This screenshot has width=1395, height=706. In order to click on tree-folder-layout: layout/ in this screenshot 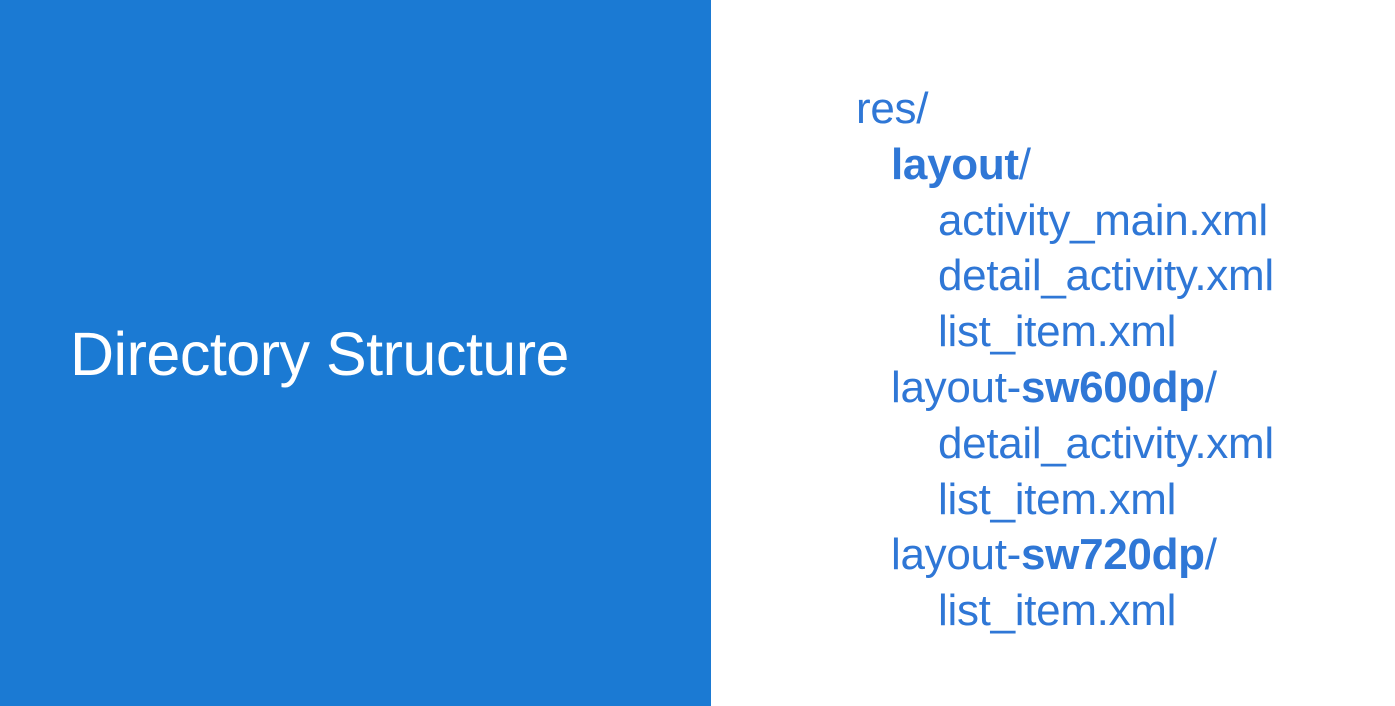, I will do `click(1065, 165)`.